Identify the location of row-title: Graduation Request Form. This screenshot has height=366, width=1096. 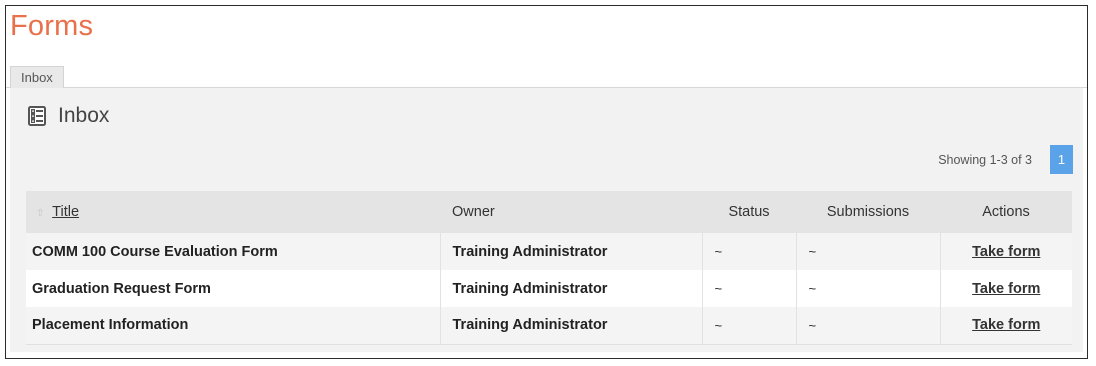
(233, 288).